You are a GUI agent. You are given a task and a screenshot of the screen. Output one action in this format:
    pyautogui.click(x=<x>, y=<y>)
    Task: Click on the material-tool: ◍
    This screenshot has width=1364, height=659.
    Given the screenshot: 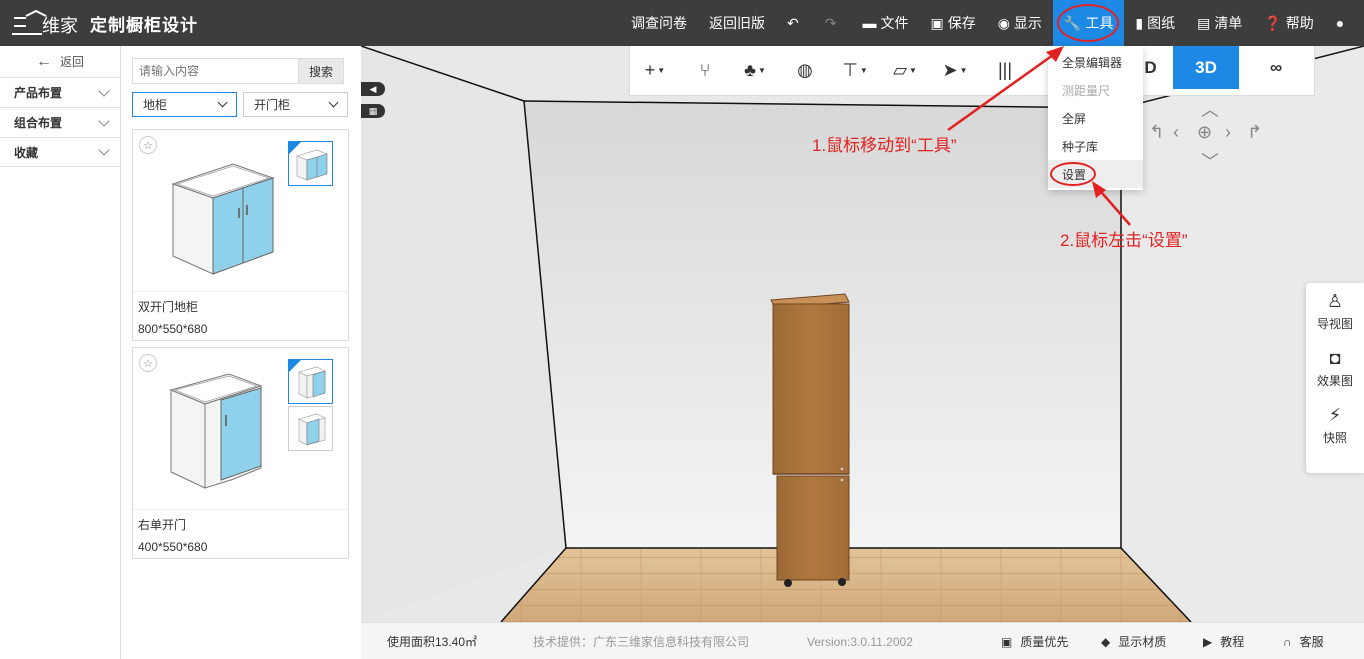 What is the action you would take?
    pyautogui.click(x=805, y=71)
    